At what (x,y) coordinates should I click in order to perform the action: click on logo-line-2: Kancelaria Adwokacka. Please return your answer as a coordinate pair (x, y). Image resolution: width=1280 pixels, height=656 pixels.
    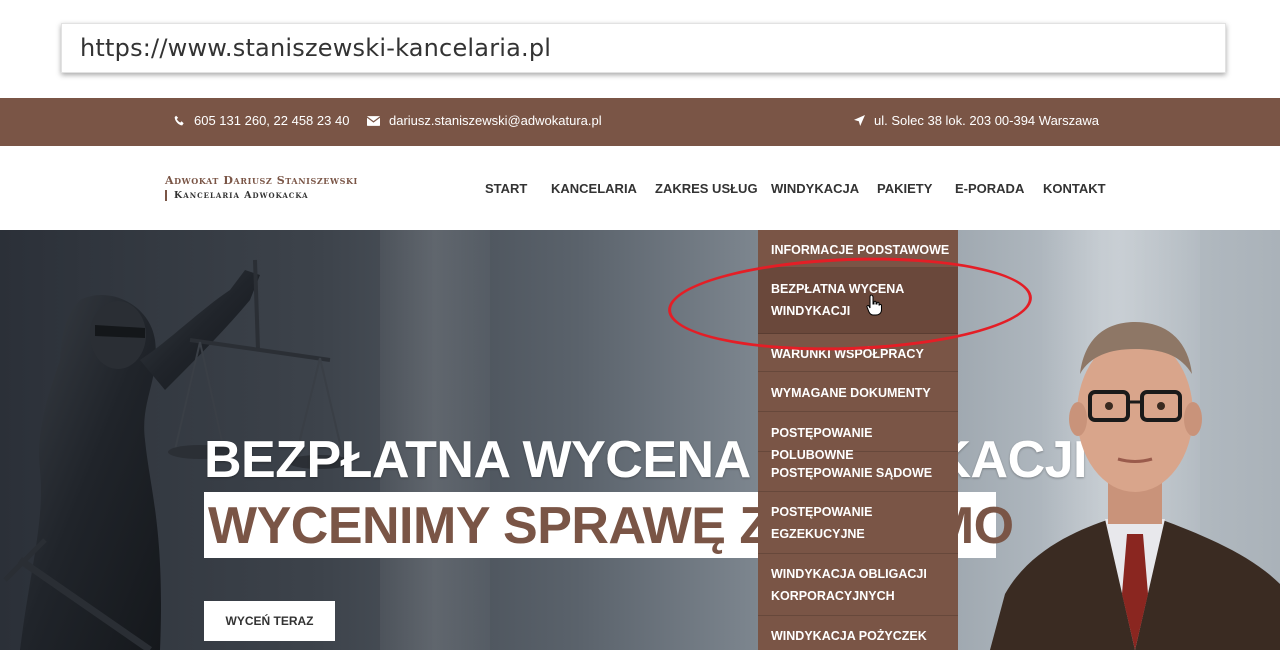
    Looking at the image, I should click on (261, 195).